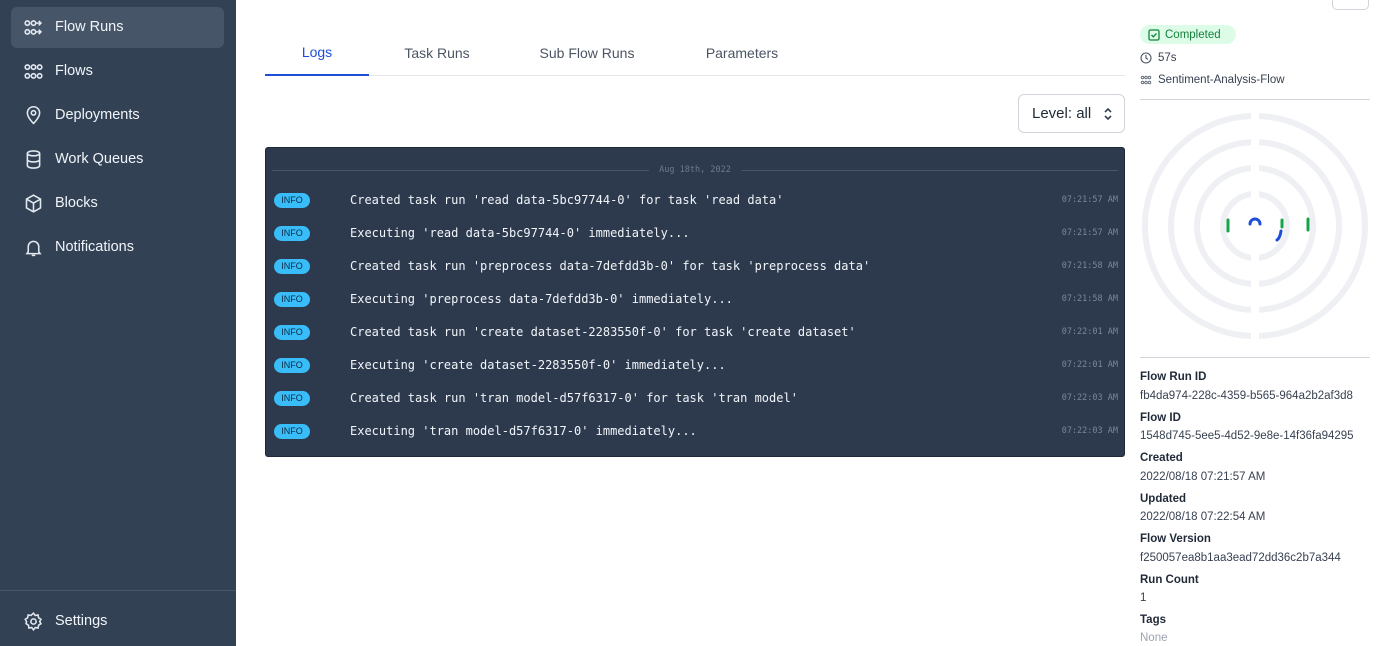  What do you see at coordinates (97, 115) in the screenshot?
I see `sidebar-item-label: Deployments` at bounding box center [97, 115].